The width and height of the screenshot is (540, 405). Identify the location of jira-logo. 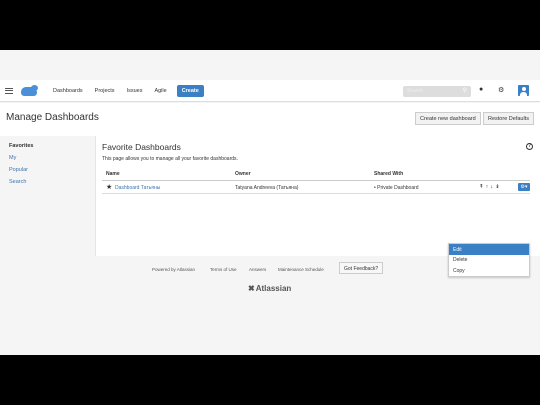
(29, 90).